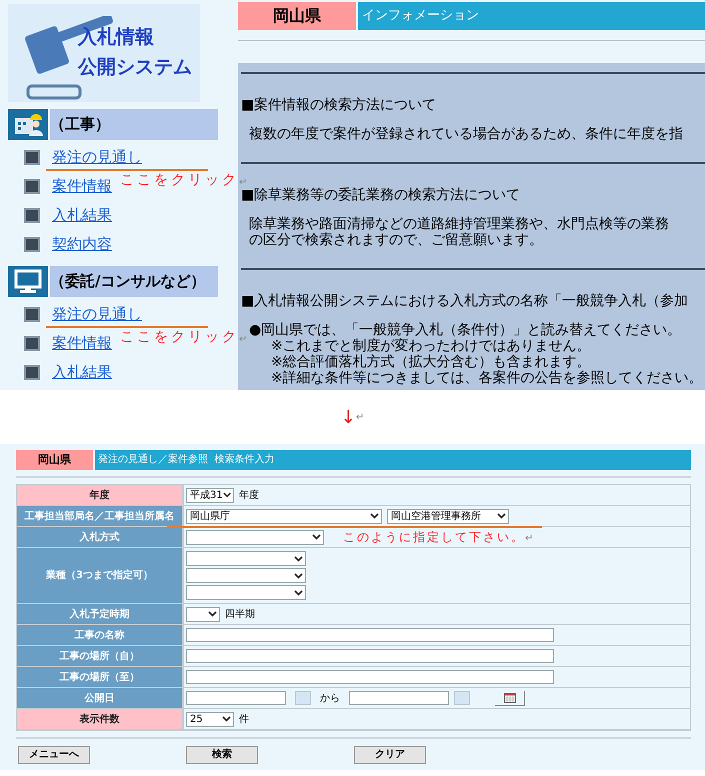 The height and width of the screenshot is (776, 705). What do you see at coordinates (135, 67) in the screenshot?
I see `logo-text: 公開システム` at bounding box center [135, 67].